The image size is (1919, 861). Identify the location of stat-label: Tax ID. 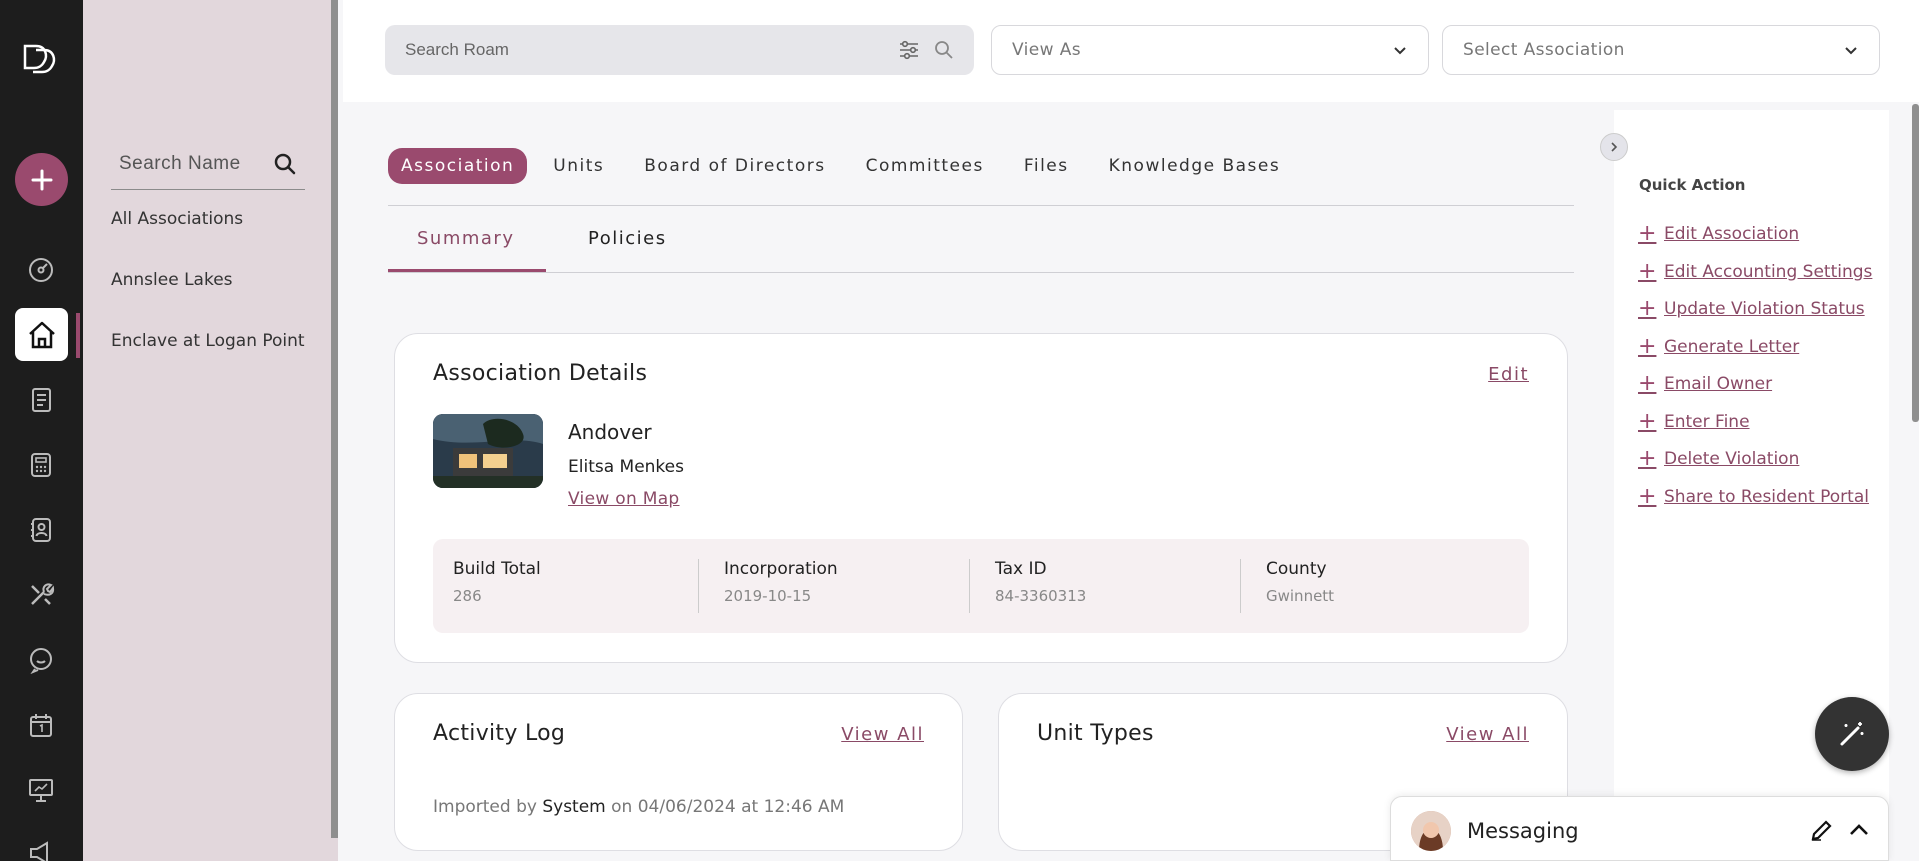
(1021, 569).